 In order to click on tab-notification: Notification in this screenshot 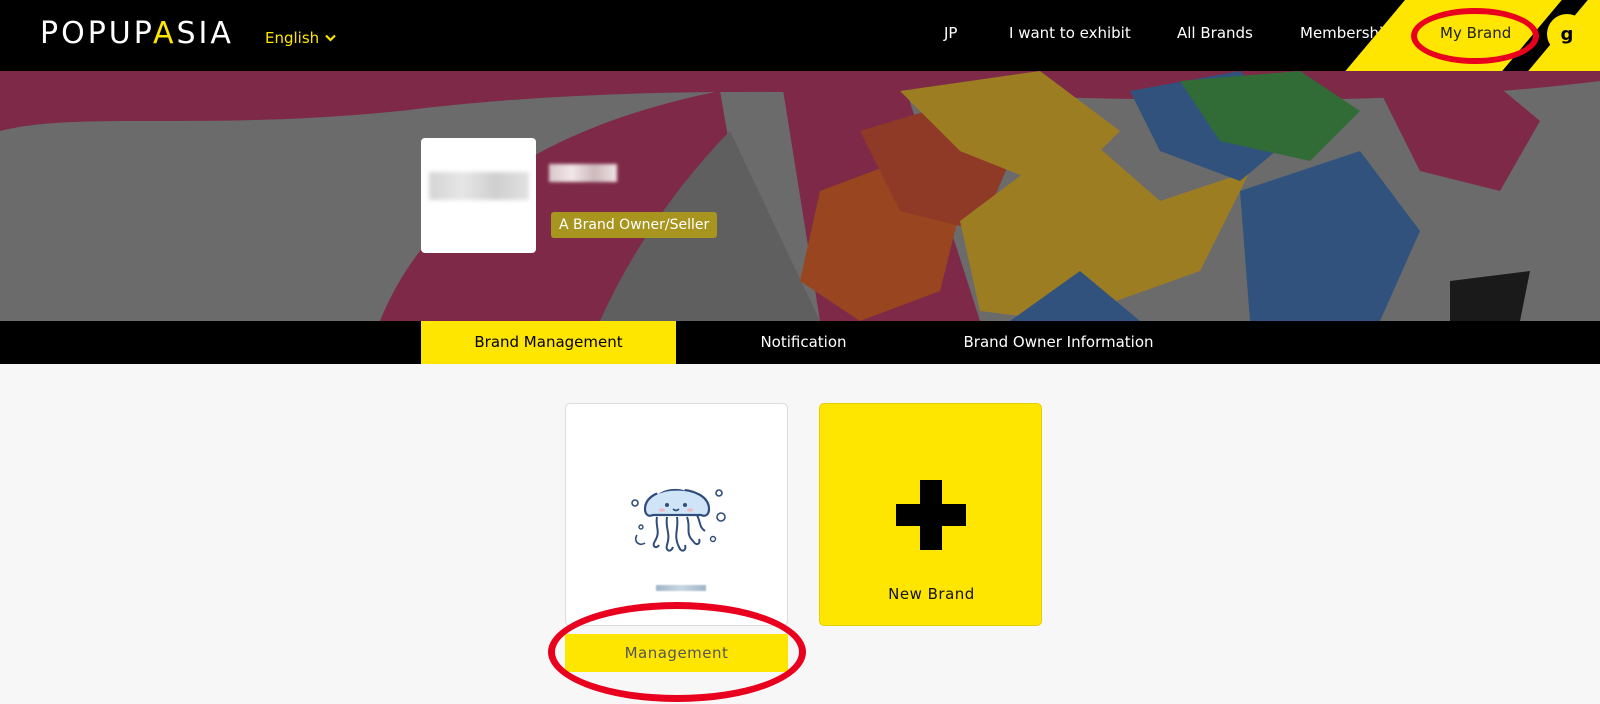, I will do `click(803, 342)`.